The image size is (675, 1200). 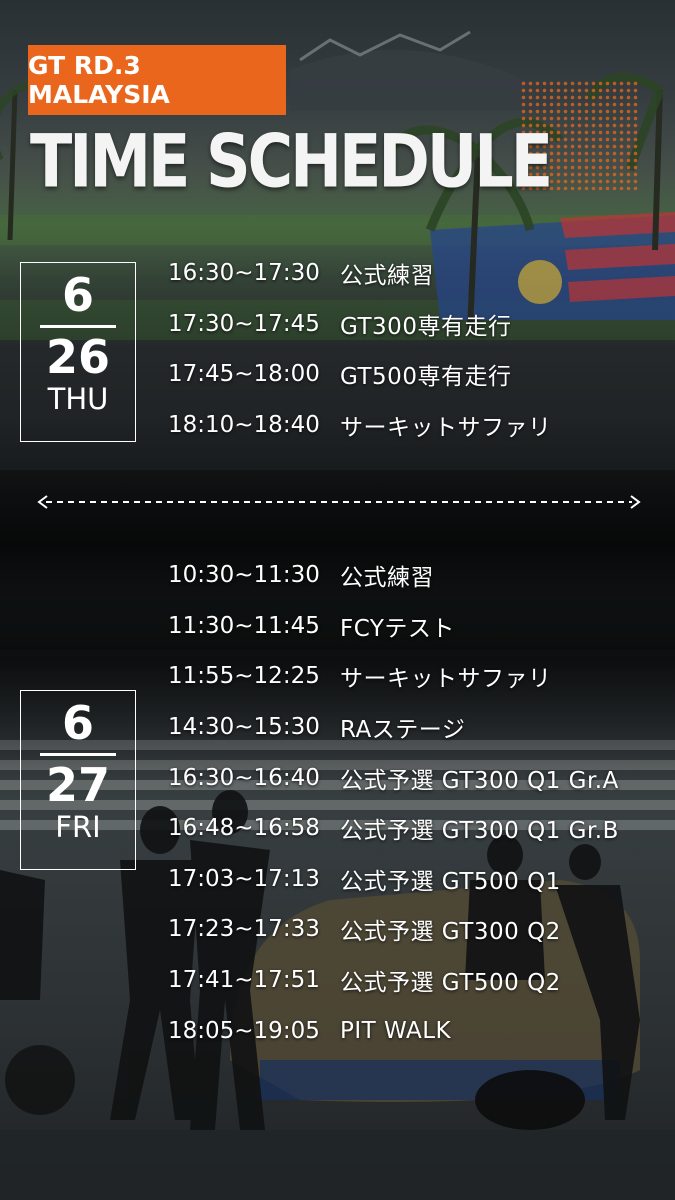 What do you see at coordinates (339, 502) in the screenshot?
I see `double-arrow-dashed-icon` at bounding box center [339, 502].